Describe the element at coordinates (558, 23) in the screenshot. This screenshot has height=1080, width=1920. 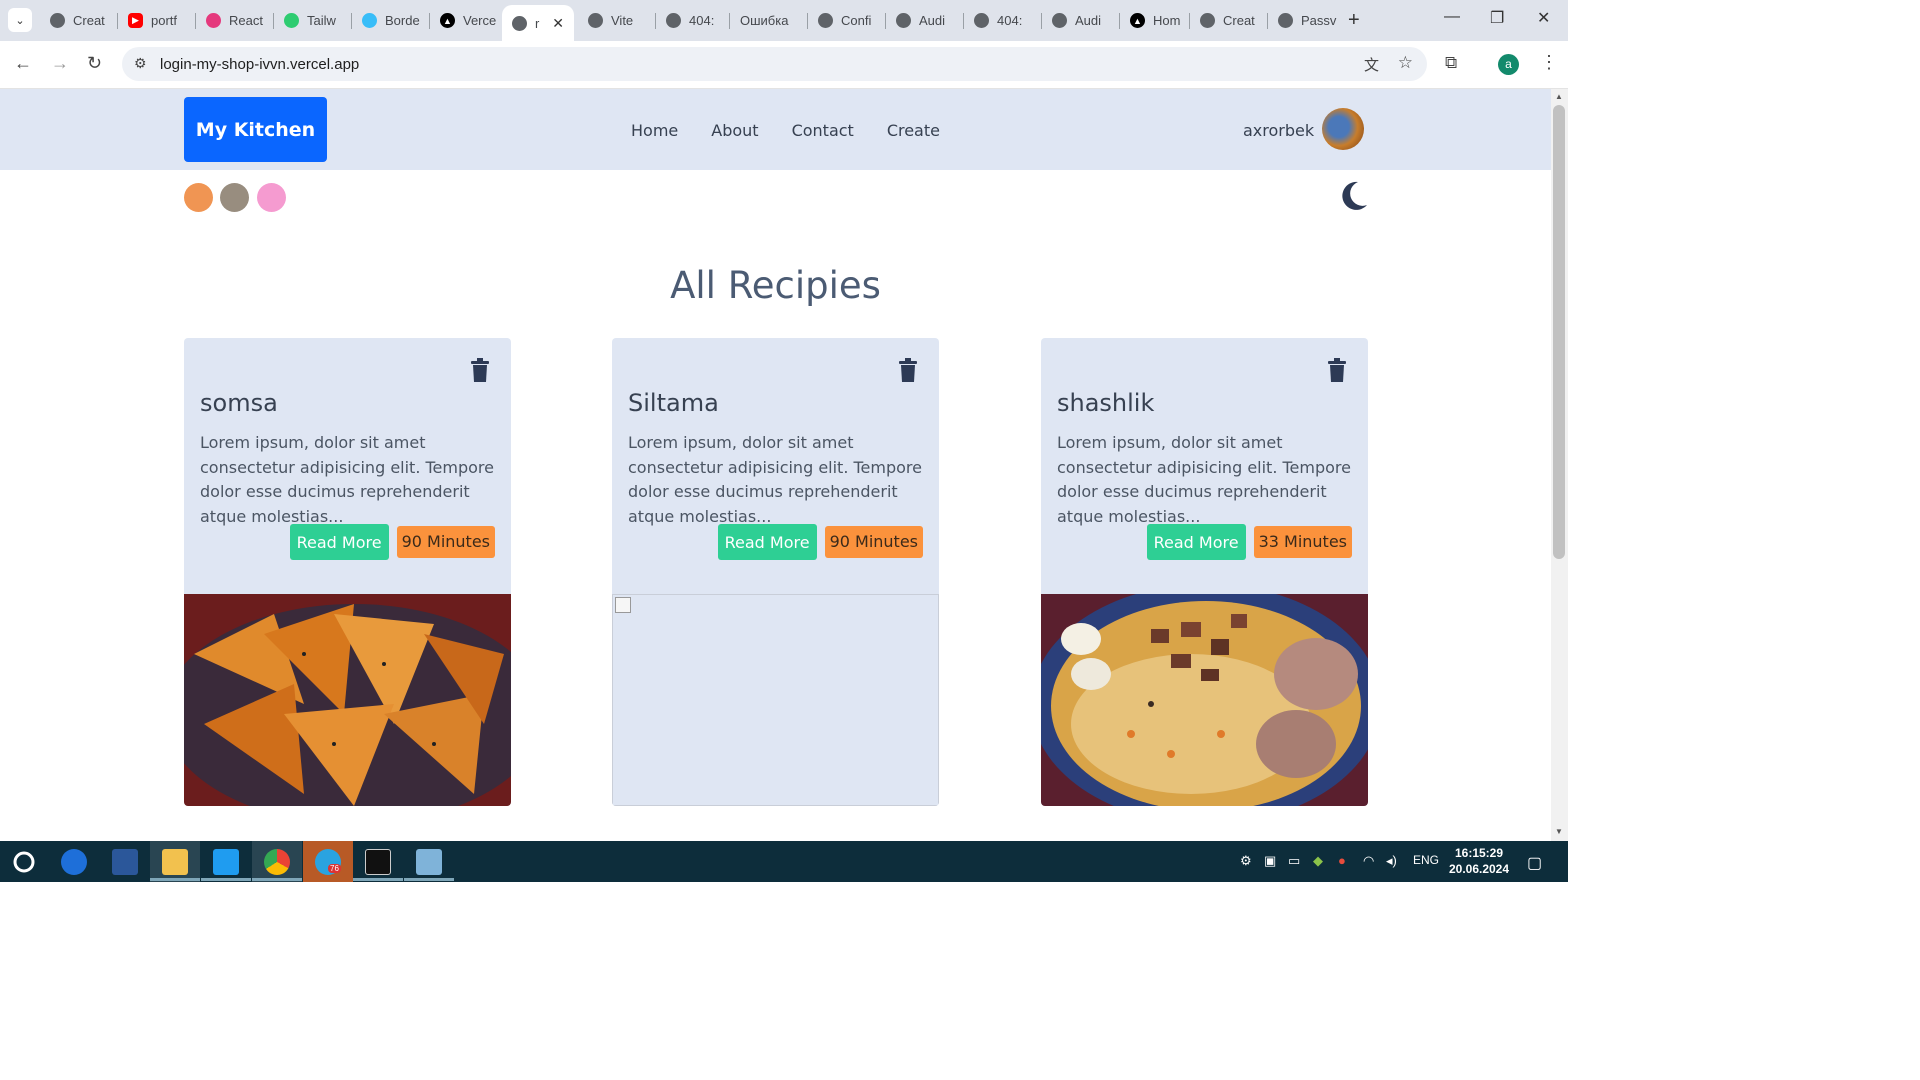
I see `close-tab-icon: ✕` at that location.